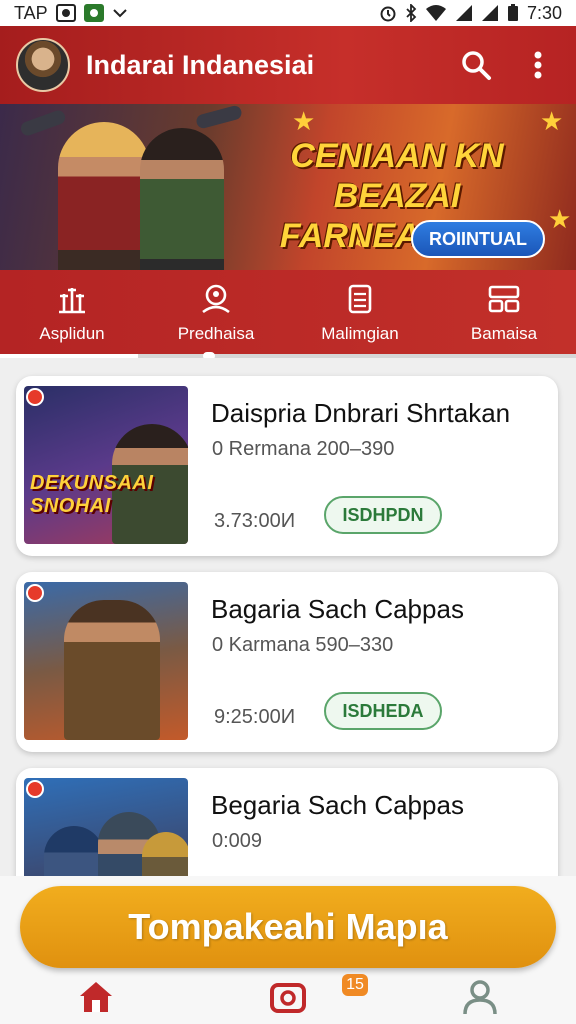 Image resolution: width=576 pixels, height=1024 pixels. Describe the element at coordinates (237, 841) in the screenshot. I see `event-subtitle: 0:009` at that location.